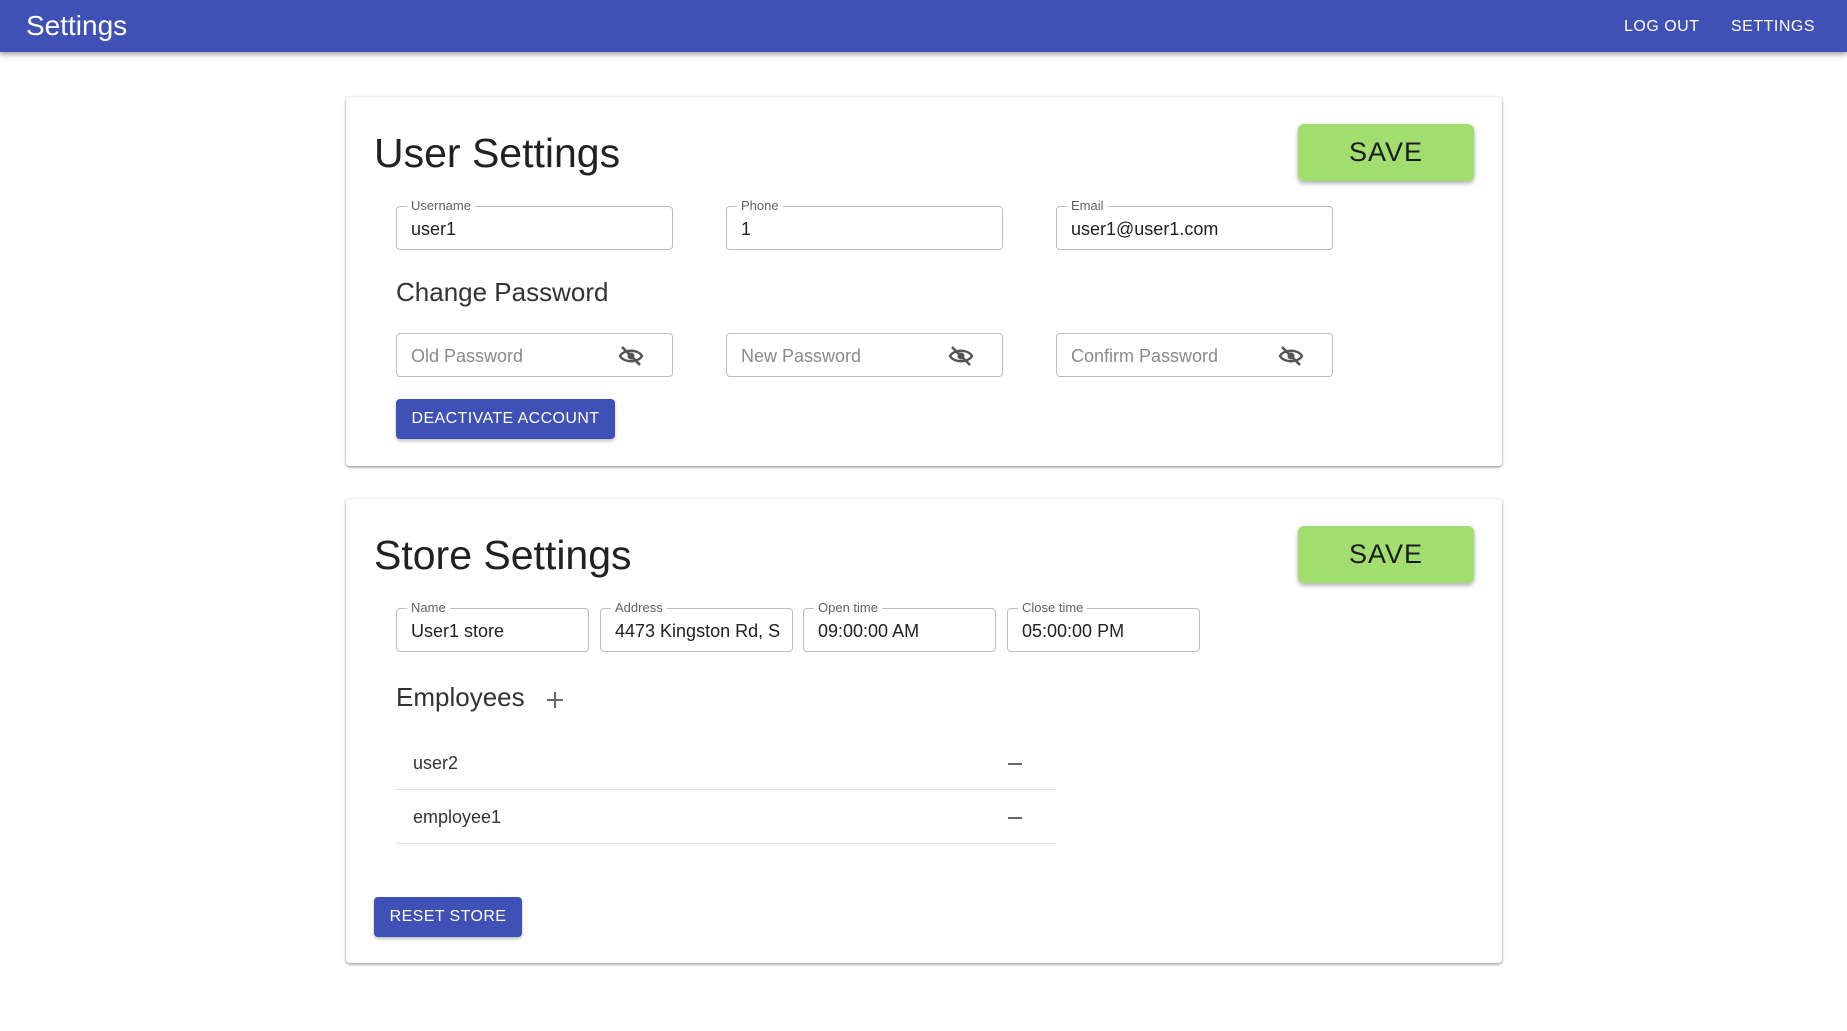  Describe the element at coordinates (697, 631) in the screenshot. I see `address-value: 4473 Kingston Rd, S` at that location.